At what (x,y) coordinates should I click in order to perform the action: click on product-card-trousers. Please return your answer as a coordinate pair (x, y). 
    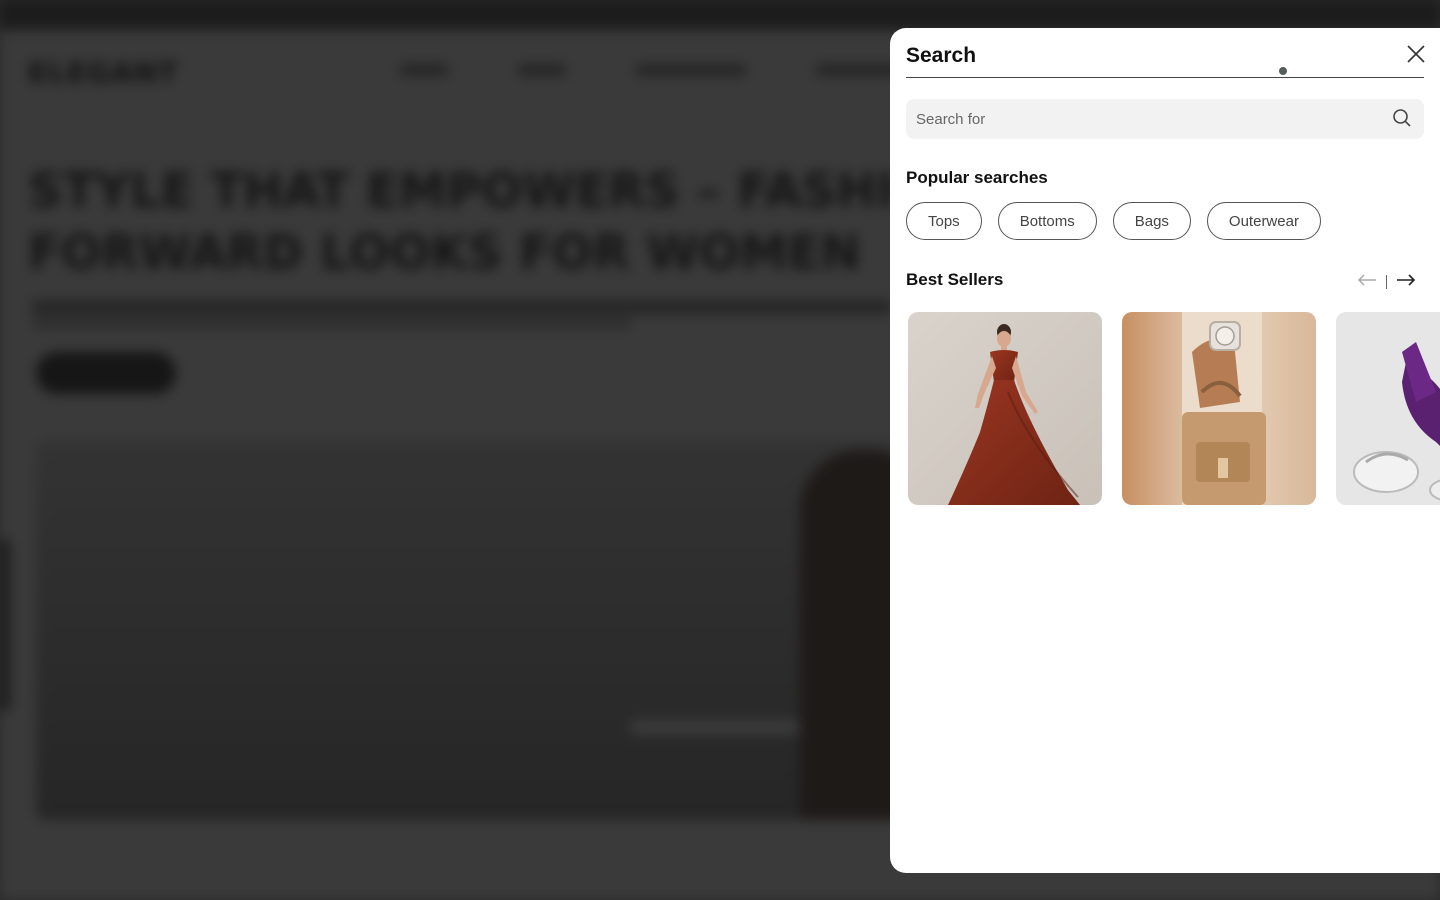
    Looking at the image, I should click on (1388, 408).